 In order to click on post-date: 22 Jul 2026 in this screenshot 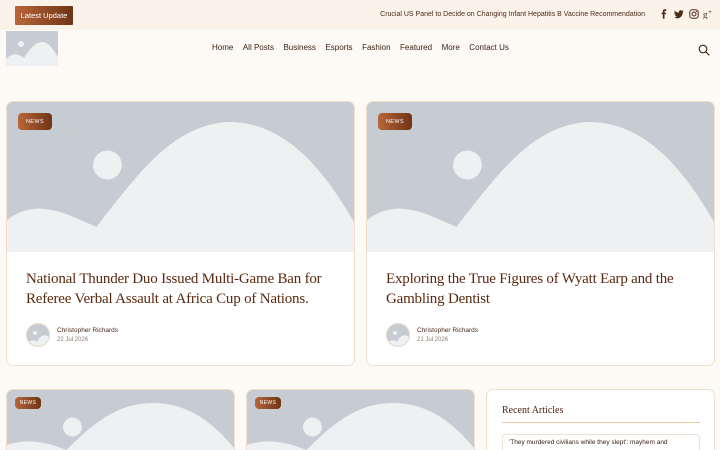, I will do `click(73, 340)`.